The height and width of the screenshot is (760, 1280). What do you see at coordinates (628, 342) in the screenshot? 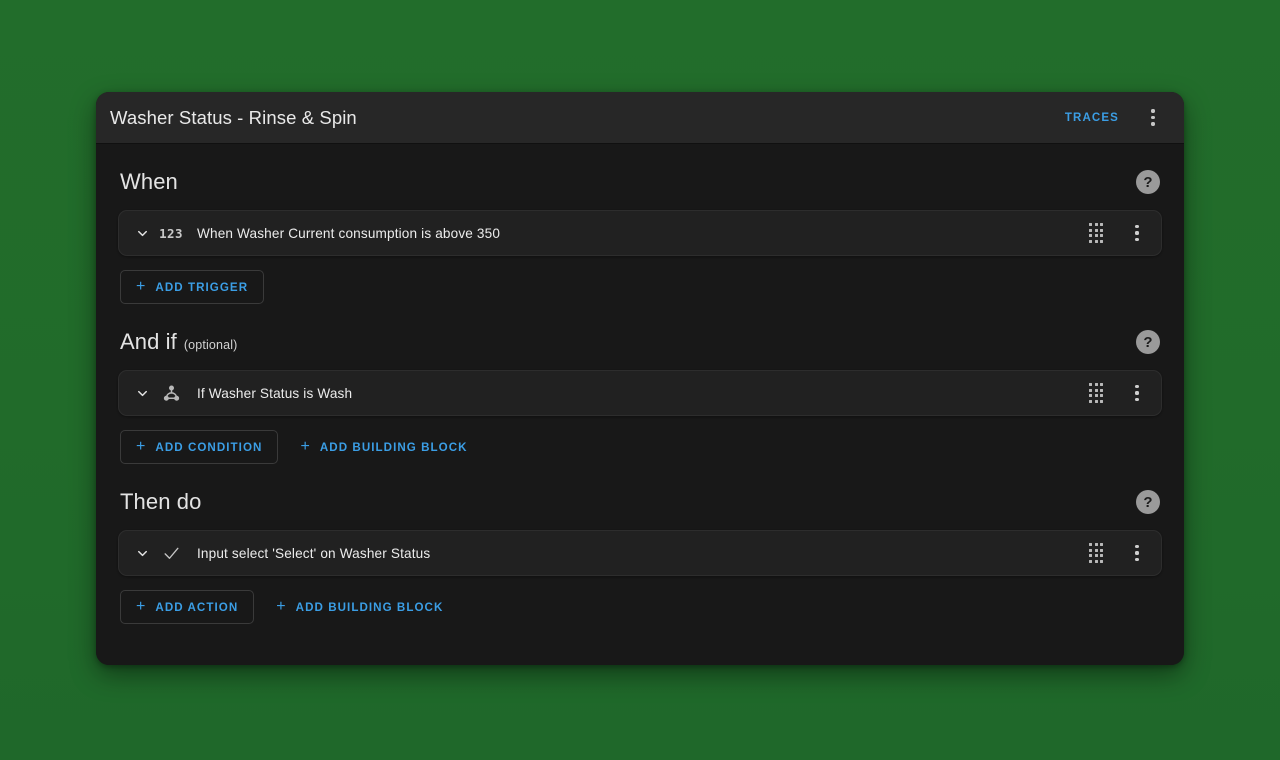
I see `section-title-and-if: And if (optional)` at bounding box center [628, 342].